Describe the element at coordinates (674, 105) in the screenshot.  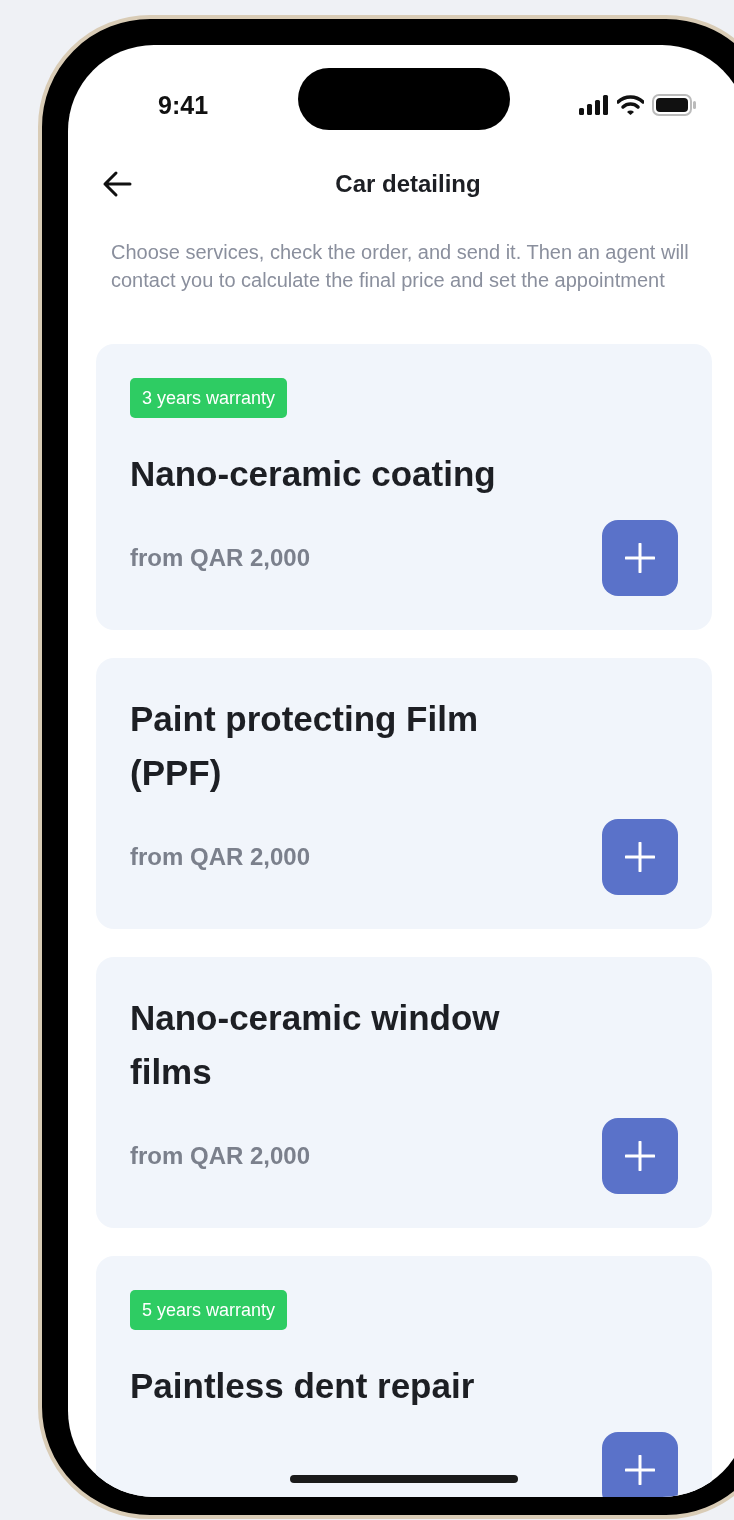
I see `battery-icon` at that location.